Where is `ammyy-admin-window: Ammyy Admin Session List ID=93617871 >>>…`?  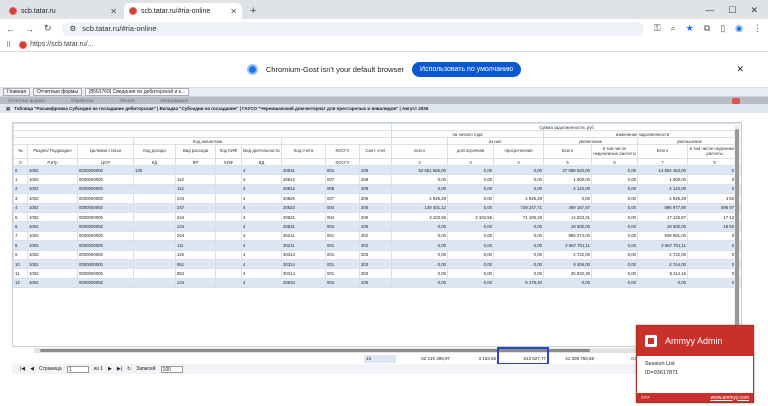 ammyy-admin-window: Ammyy Admin Session List ID=93617871 >>>… is located at coordinates (695, 364).